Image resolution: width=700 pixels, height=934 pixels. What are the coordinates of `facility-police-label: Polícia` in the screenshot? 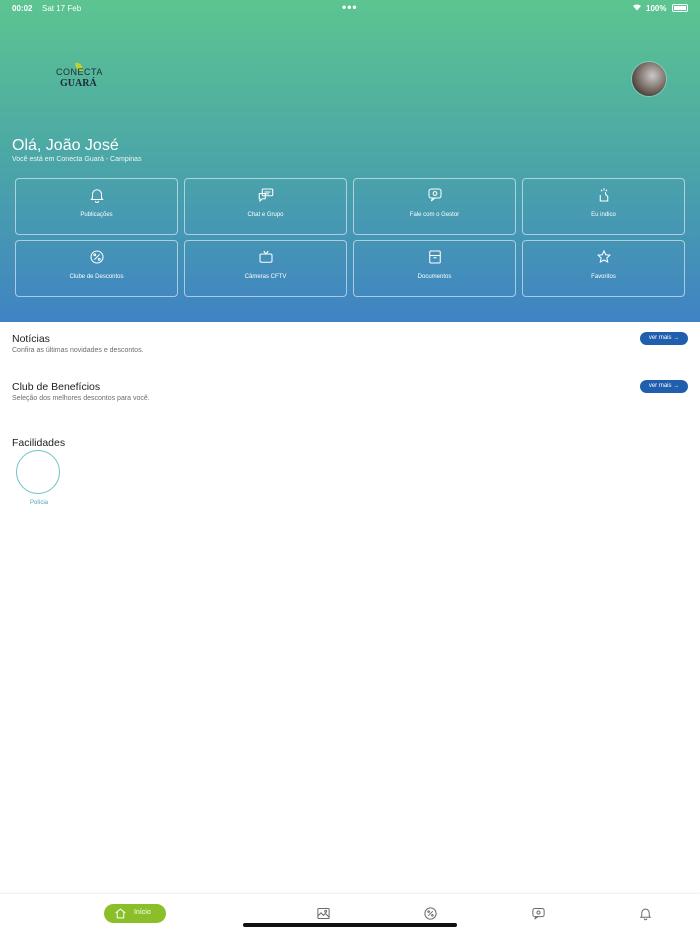 It's located at (38, 503).